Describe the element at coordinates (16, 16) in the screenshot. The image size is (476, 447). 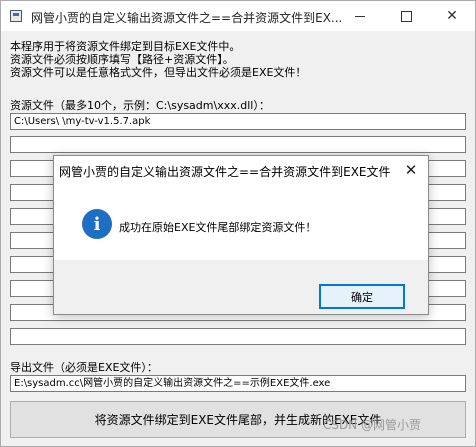
I see `app-icon` at that location.